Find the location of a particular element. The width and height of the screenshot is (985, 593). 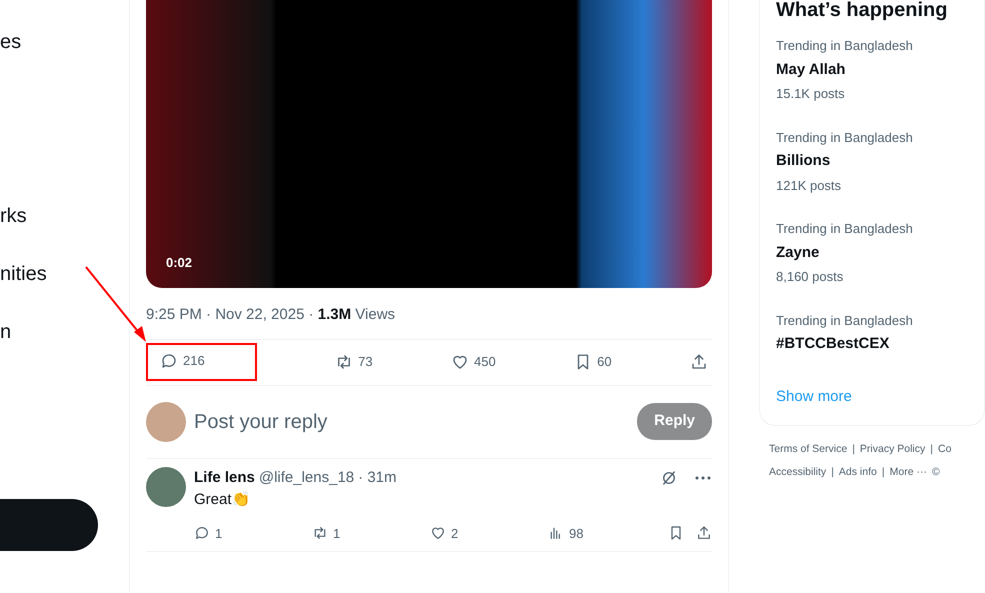

trend-post-count: 15.1K posts is located at coordinates (811, 94).